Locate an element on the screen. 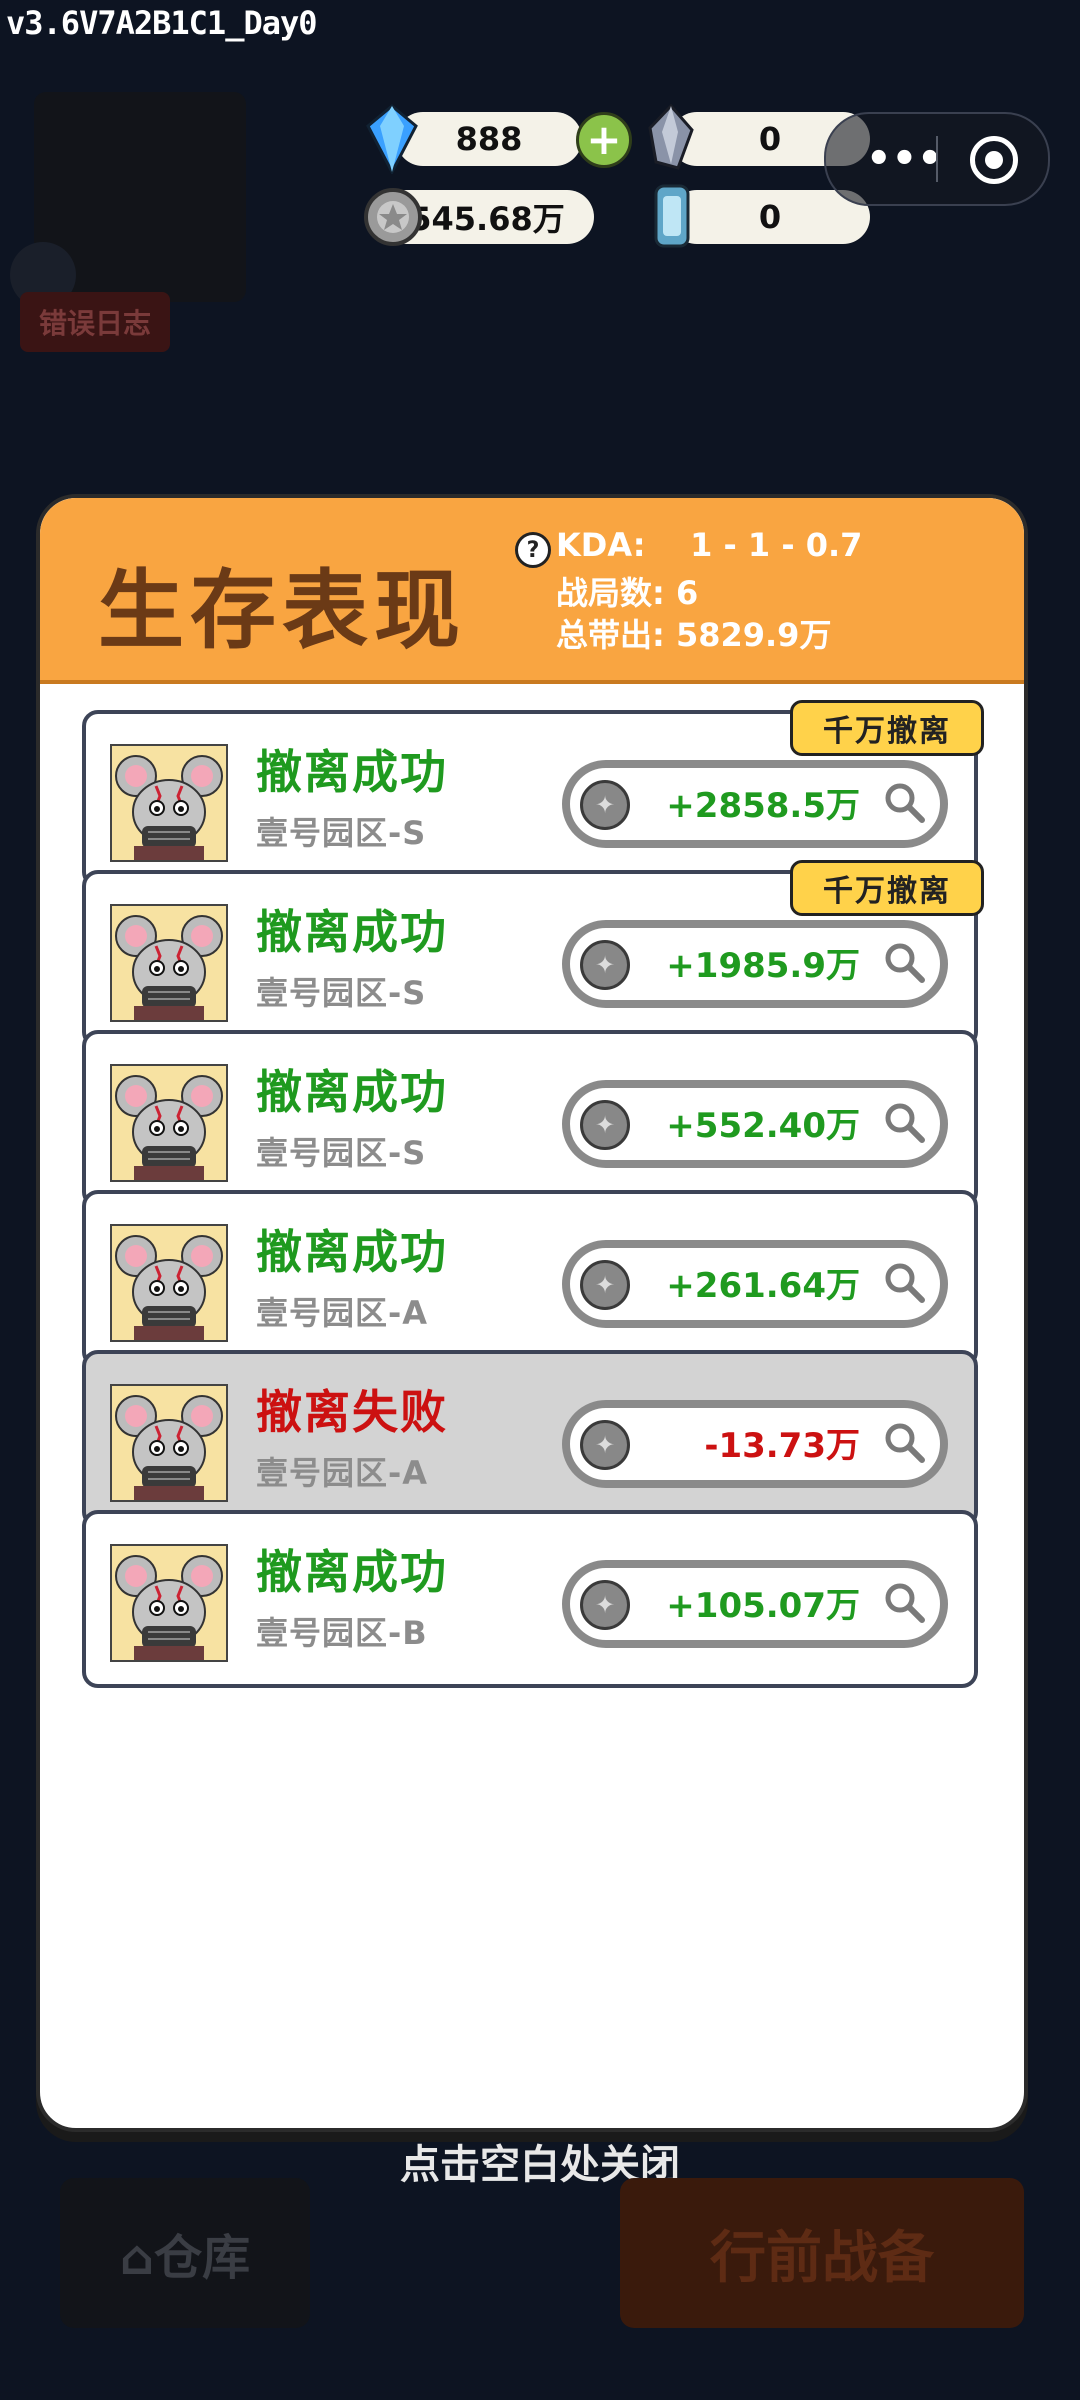 This screenshot has width=1080, height=2400. total-value: 5829.9万 is located at coordinates (753, 635).